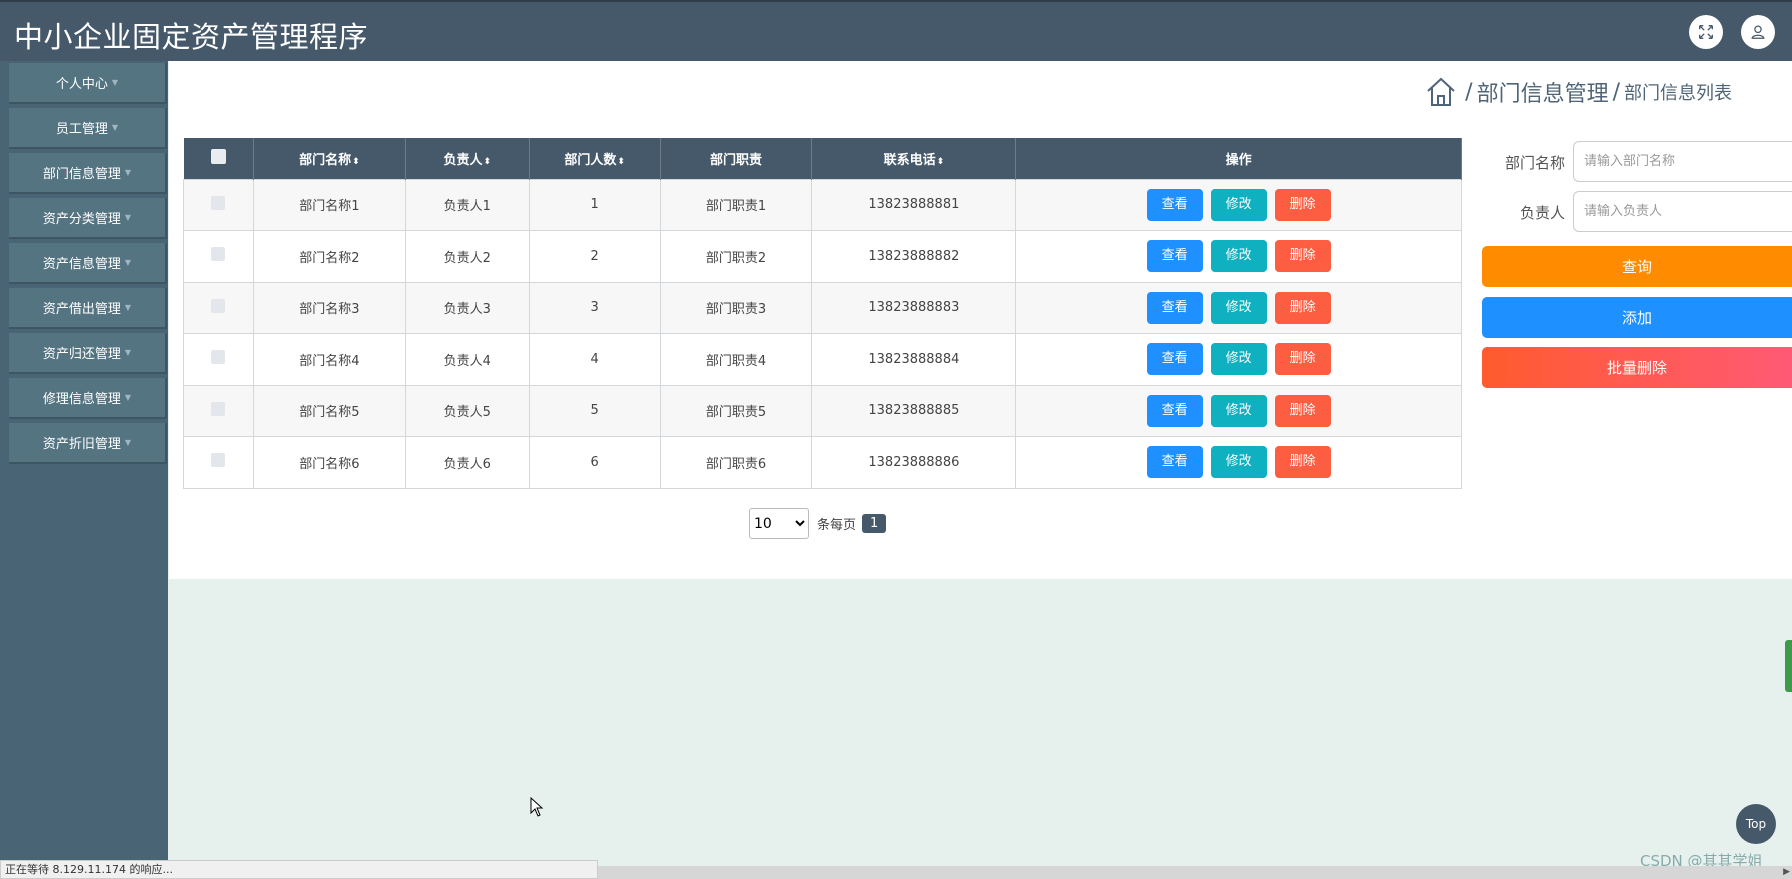  I want to click on column-header-phone: 联系电话⬍, so click(914, 158).